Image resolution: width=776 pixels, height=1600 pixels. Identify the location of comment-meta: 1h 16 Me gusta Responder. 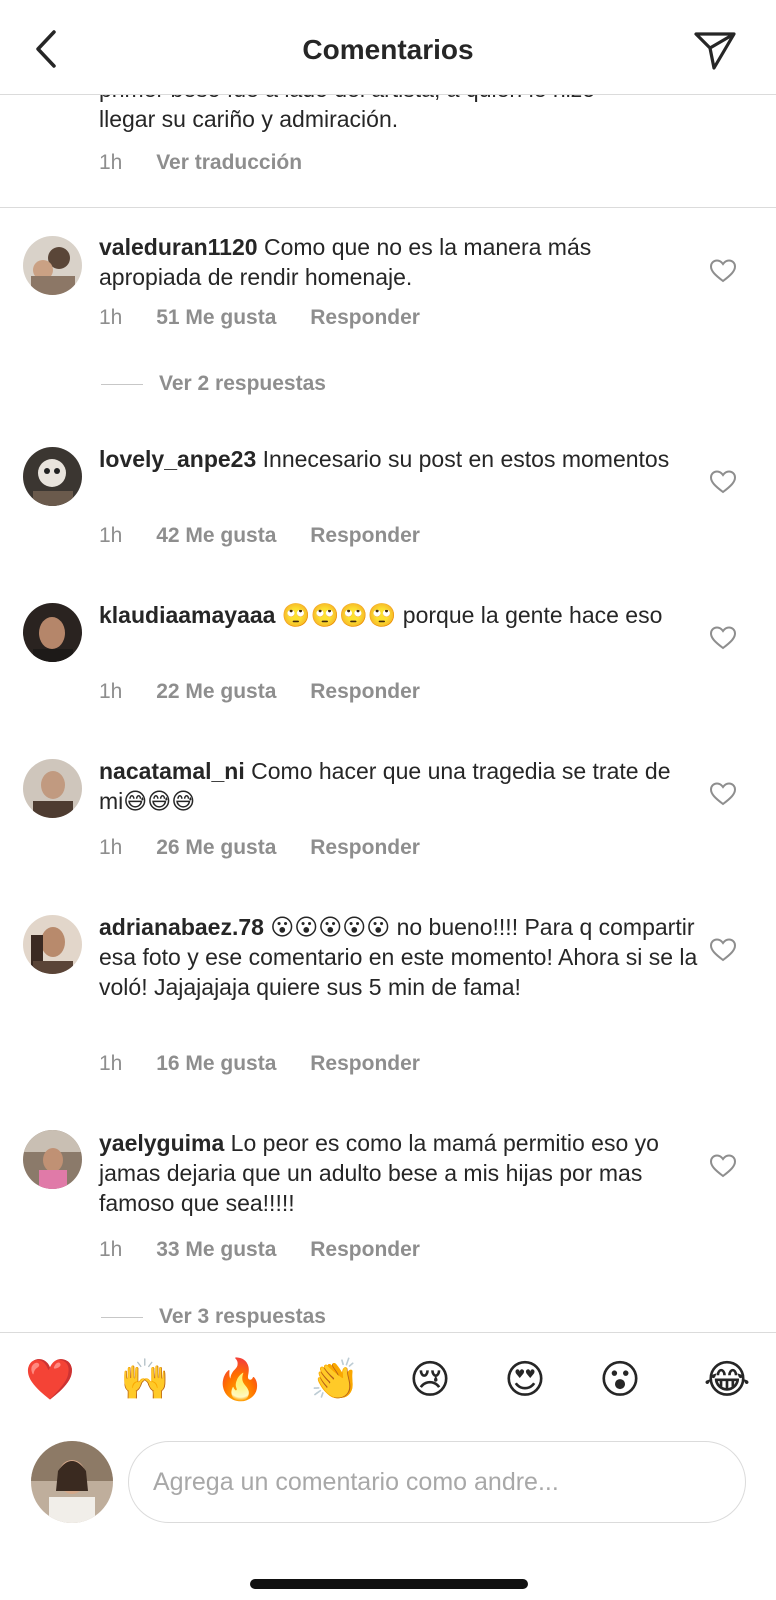
(273, 1064).